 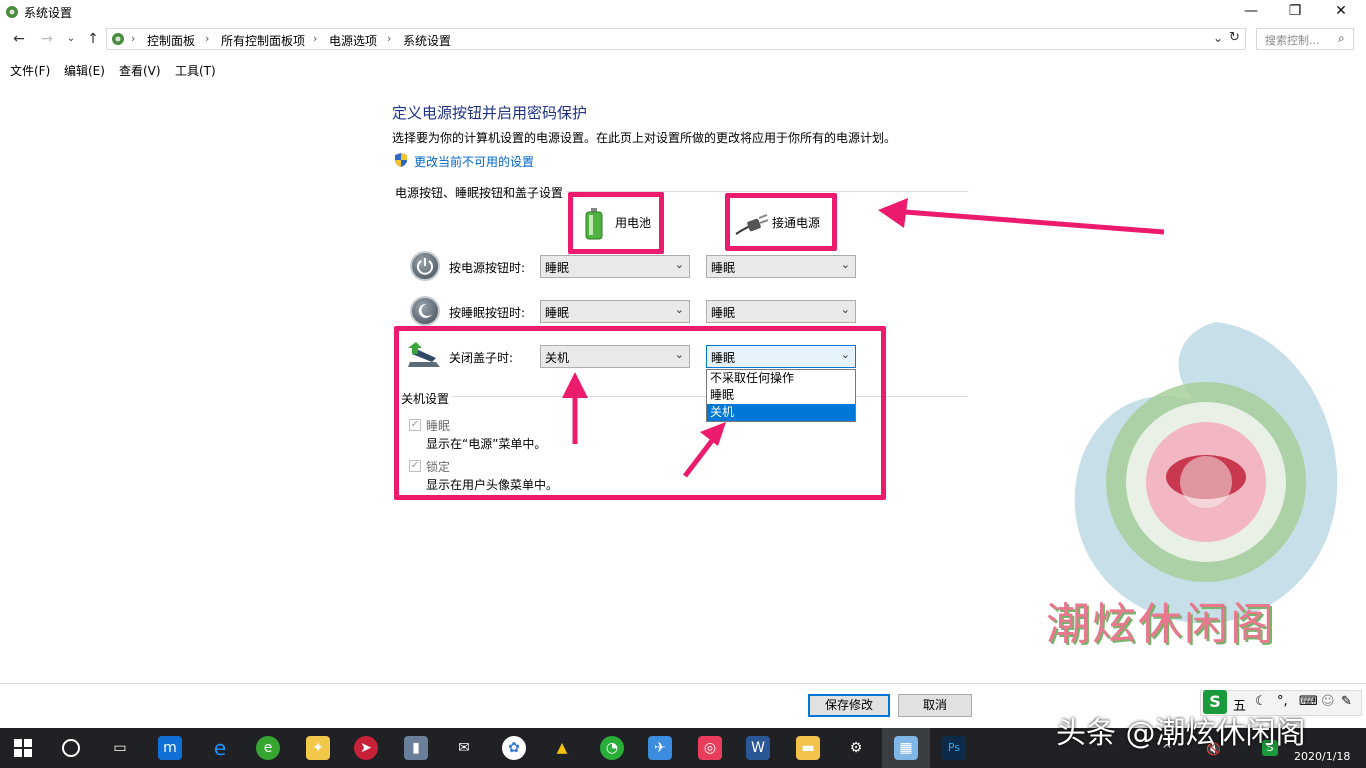 What do you see at coordinates (71, 748) in the screenshot?
I see `search-taskbar-icon` at bounding box center [71, 748].